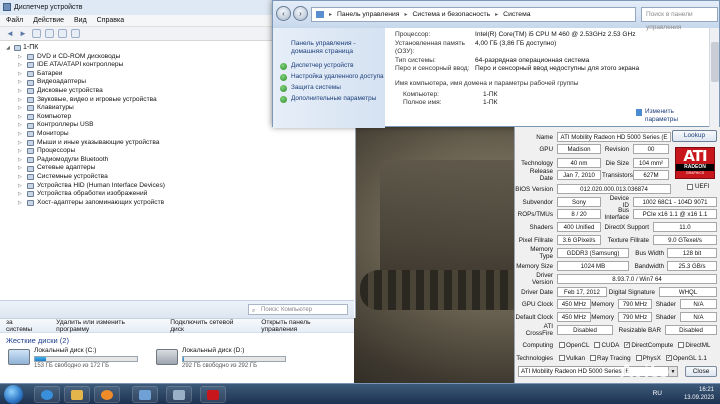 This screenshot has height=404, width=720. I want to click on tree-icon, so click(49, 33).